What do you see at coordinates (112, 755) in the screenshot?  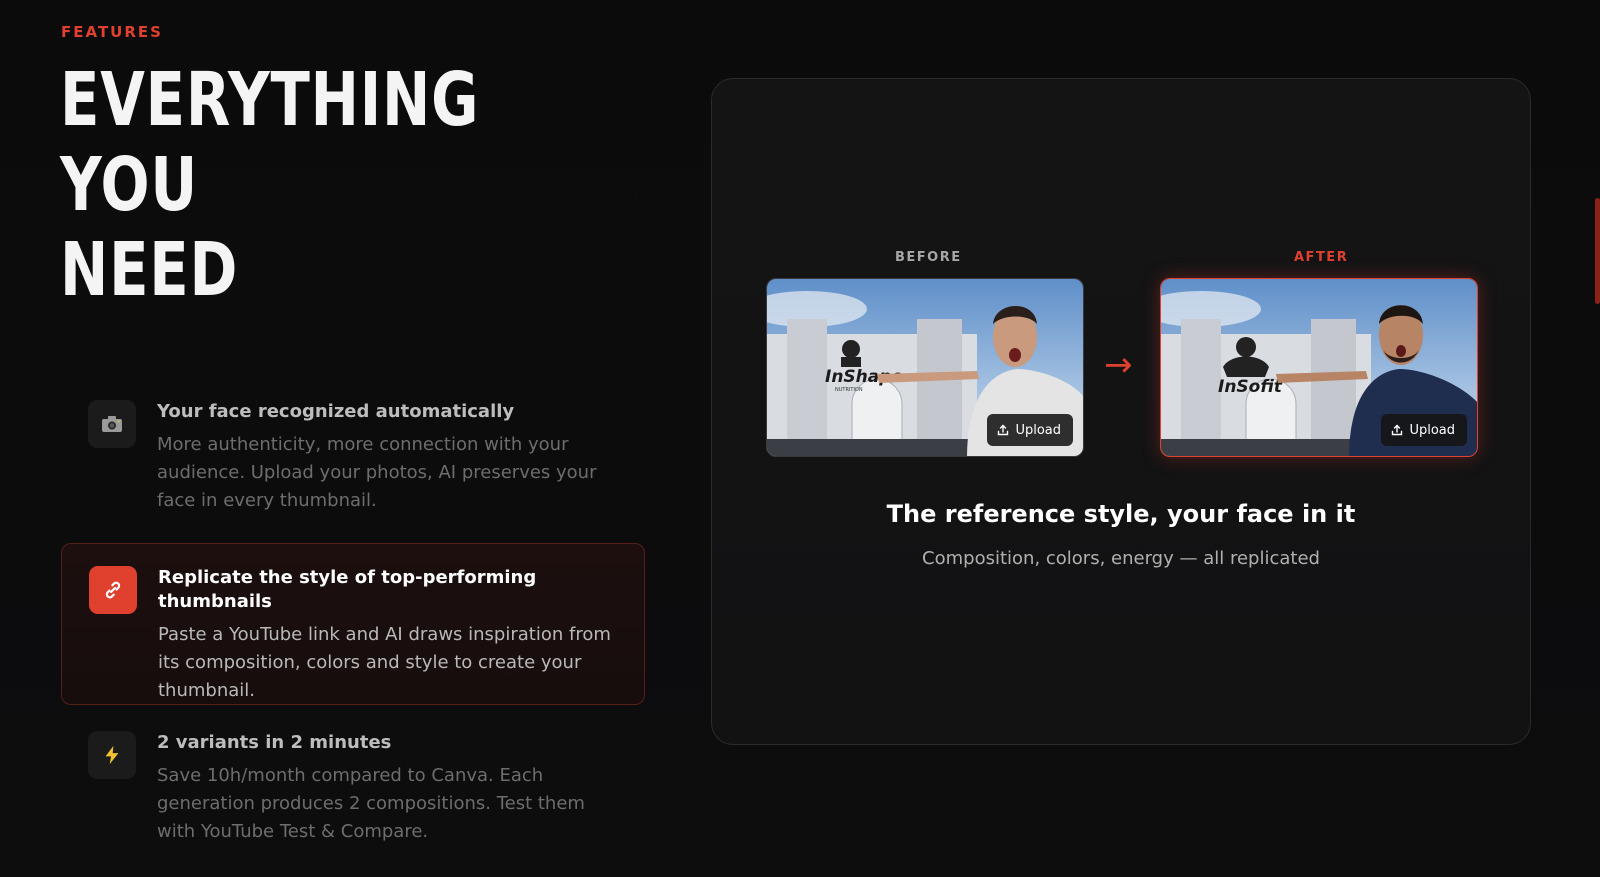 I see `lightning-icon` at bounding box center [112, 755].